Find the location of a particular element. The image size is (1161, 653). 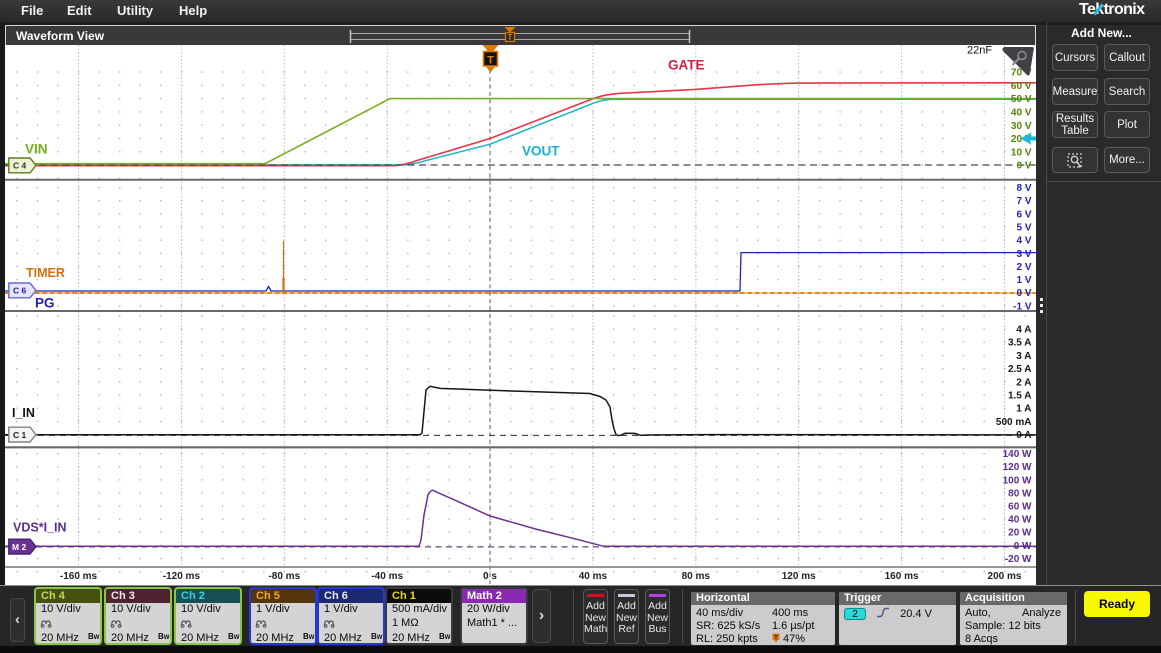

svg-text: VOUT is located at coordinates (541, 151).